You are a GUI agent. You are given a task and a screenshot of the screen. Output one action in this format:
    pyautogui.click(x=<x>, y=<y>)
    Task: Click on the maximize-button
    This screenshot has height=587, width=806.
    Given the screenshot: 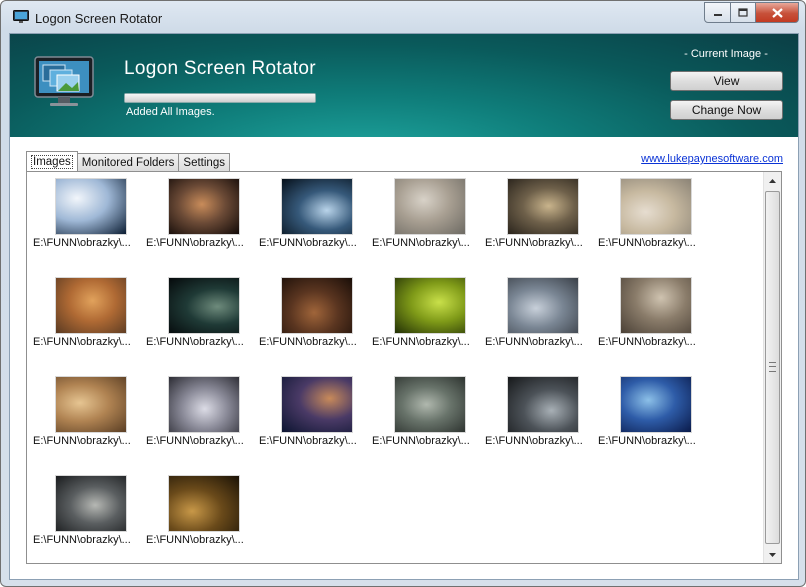 What is the action you would take?
    pyautogui.click(x=743, y=12)
    